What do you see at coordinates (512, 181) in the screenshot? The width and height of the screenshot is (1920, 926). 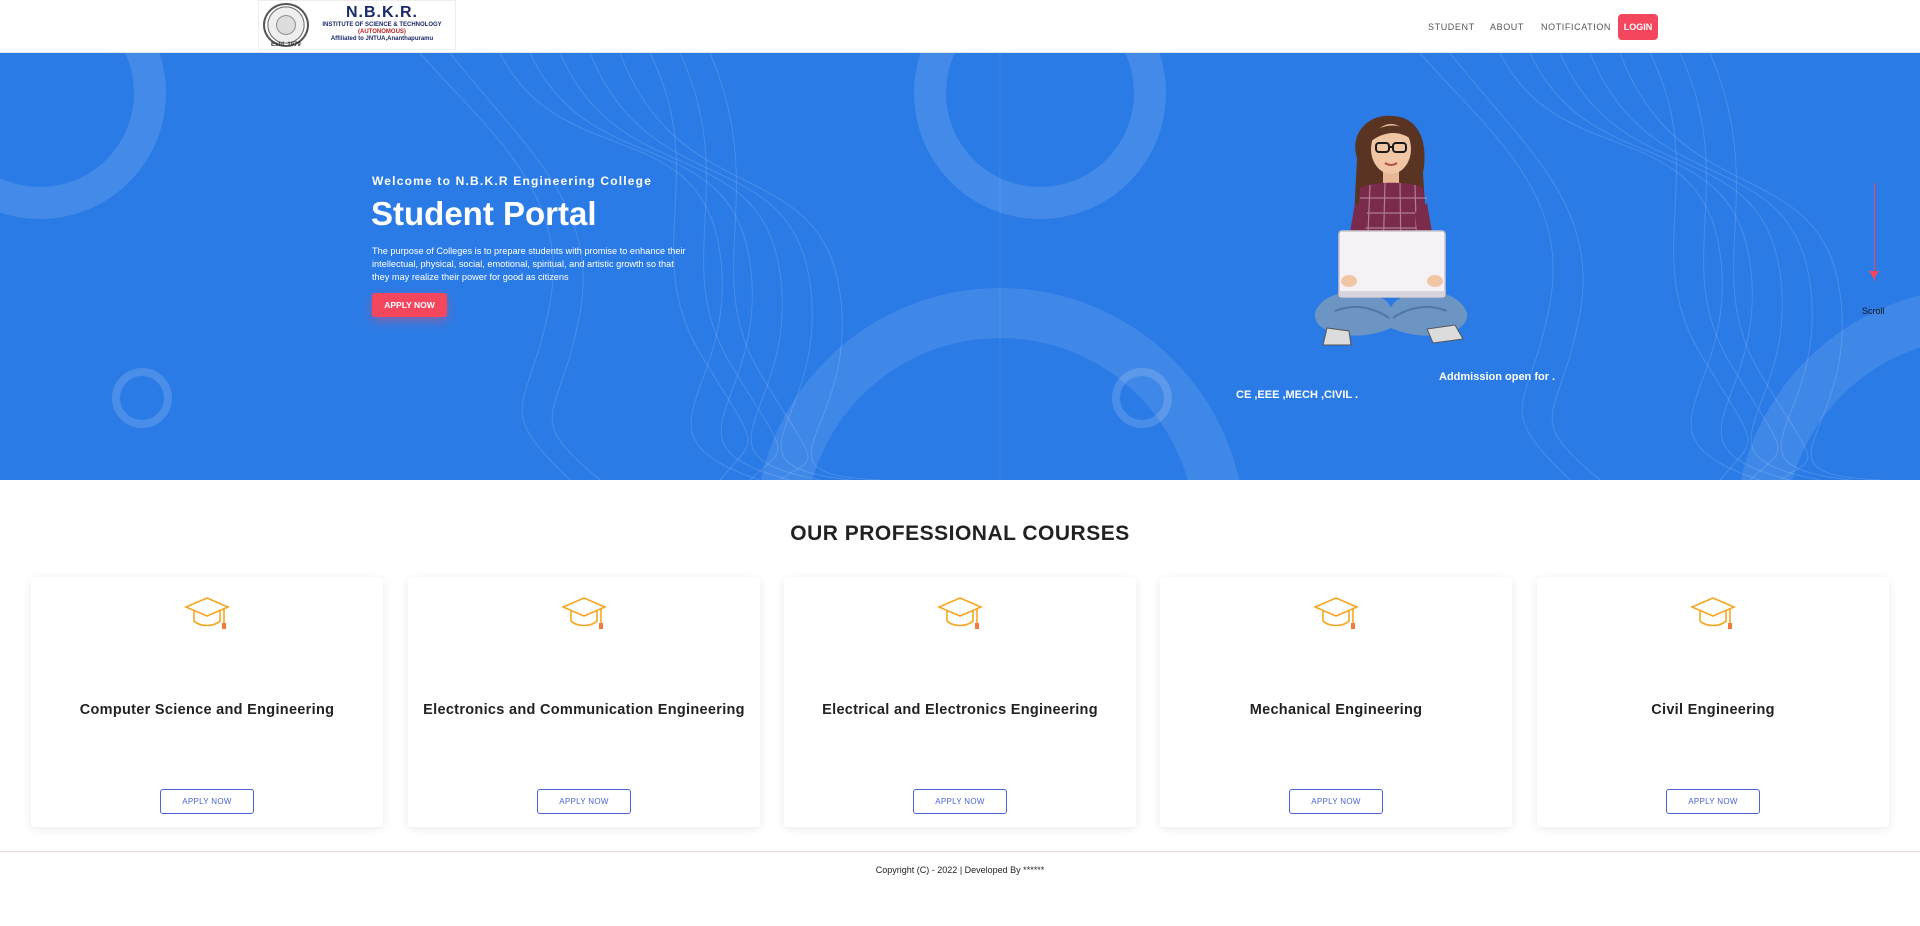 I see `hero-welcome-text: Welcome to N.B.K.R Engineering College` at bounding box center [512, 181].